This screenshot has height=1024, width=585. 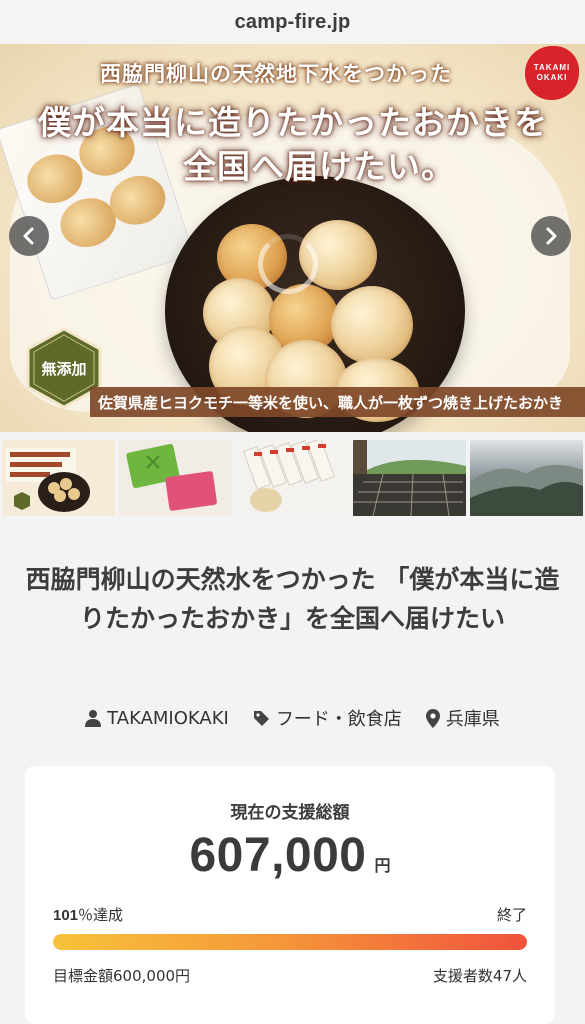 I want to click on hero-caption: 佐賀県産ヒヨクモチ一等米を使い、職人が一枚ずつ焼き上げたおかき, so click(x=337, y=402).